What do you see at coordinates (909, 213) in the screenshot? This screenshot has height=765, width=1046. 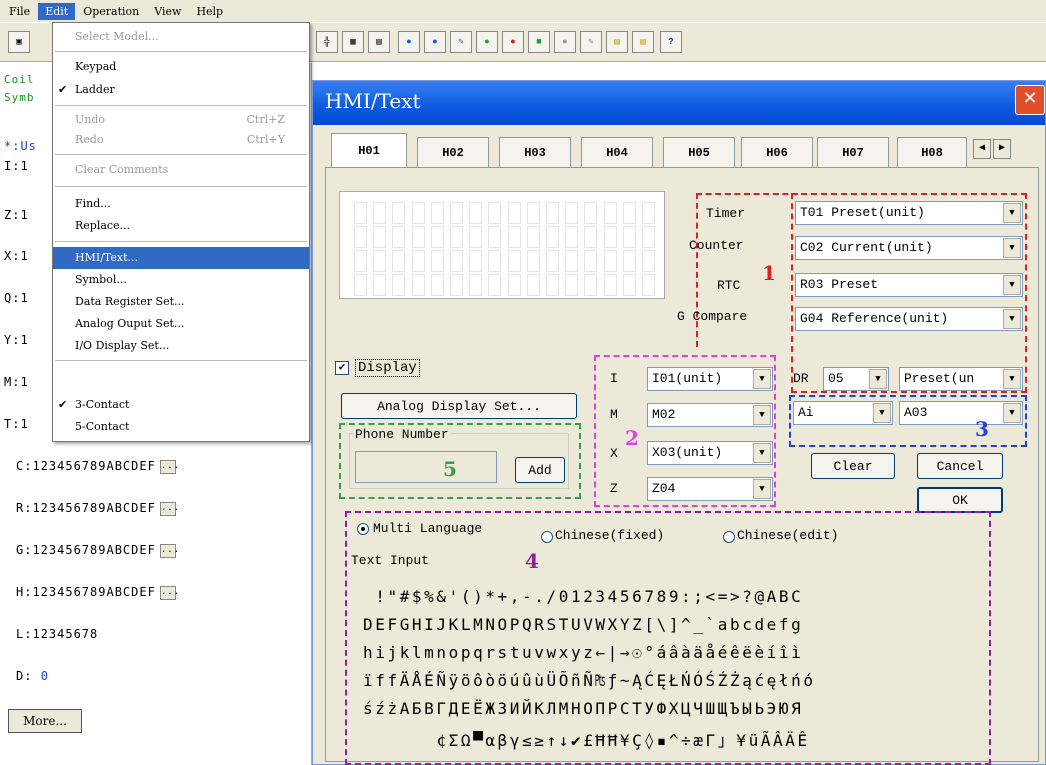 I see `timer-select: T01 Preset(unit) ▼` at bounding box center [909, 213].